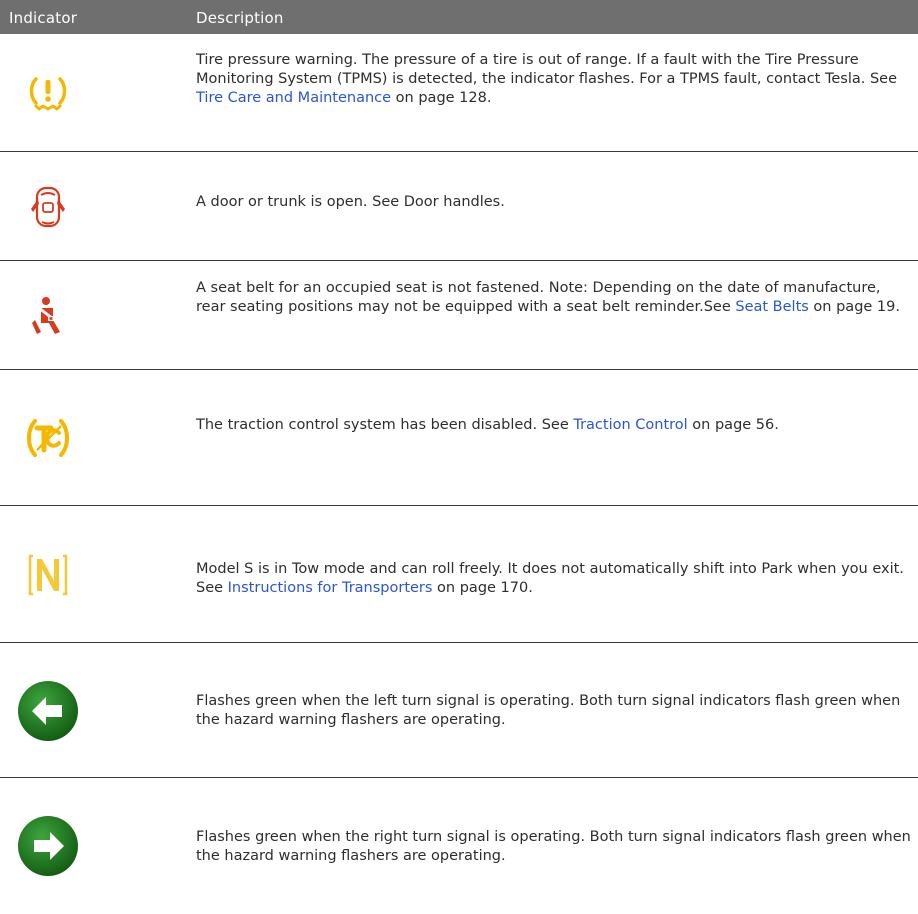  I want to click on instructions-transporters-link: Instructions for Transporters, so click(330, 588).